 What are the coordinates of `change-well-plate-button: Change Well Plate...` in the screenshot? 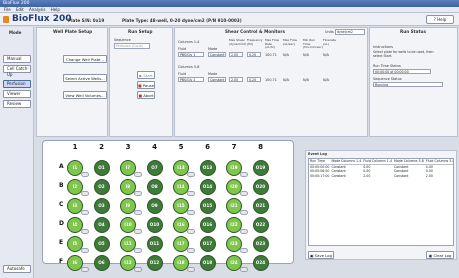 It's located at (85, 59).